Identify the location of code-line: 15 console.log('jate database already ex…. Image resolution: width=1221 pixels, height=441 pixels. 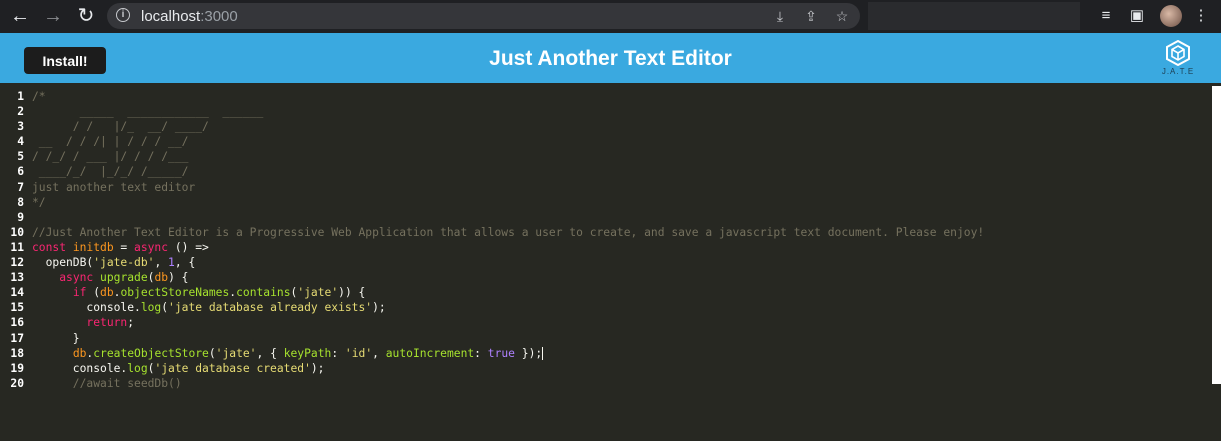
(606, 307).